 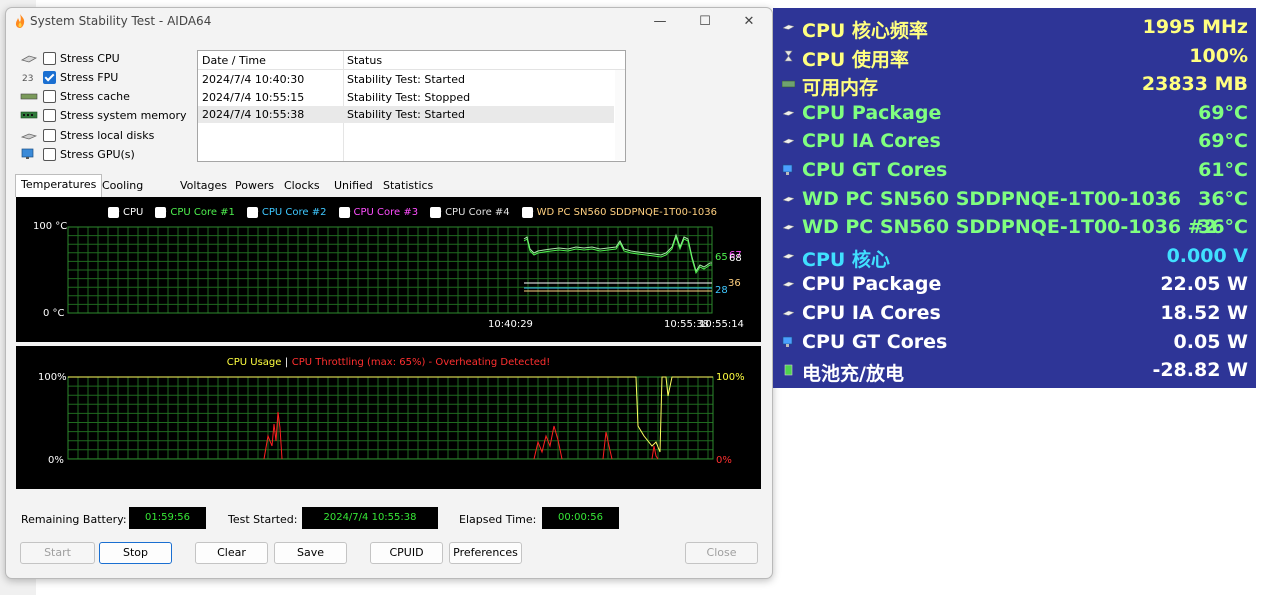 What do you see at coordinates (1014, 141) in the screenshot?
I see `sensor-row: CPU IA Cores 69°C` at bounding box center [1014, 141].